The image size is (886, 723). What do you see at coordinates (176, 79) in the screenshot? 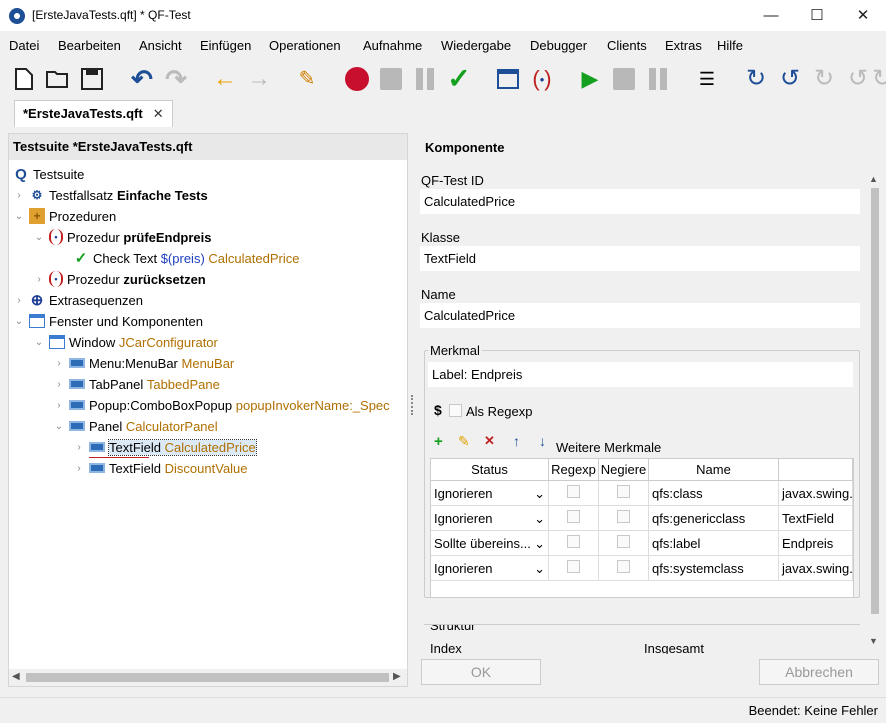
I see `redo-icon: ↷` at bounding box center [176, 79].